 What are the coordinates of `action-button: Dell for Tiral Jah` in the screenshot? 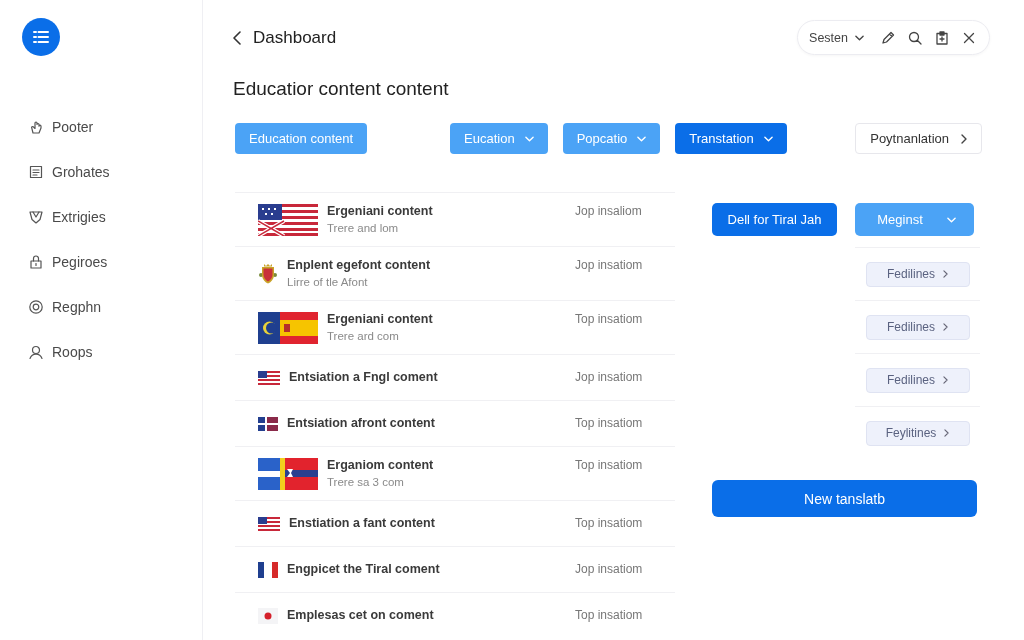 It's located at (774, 219).